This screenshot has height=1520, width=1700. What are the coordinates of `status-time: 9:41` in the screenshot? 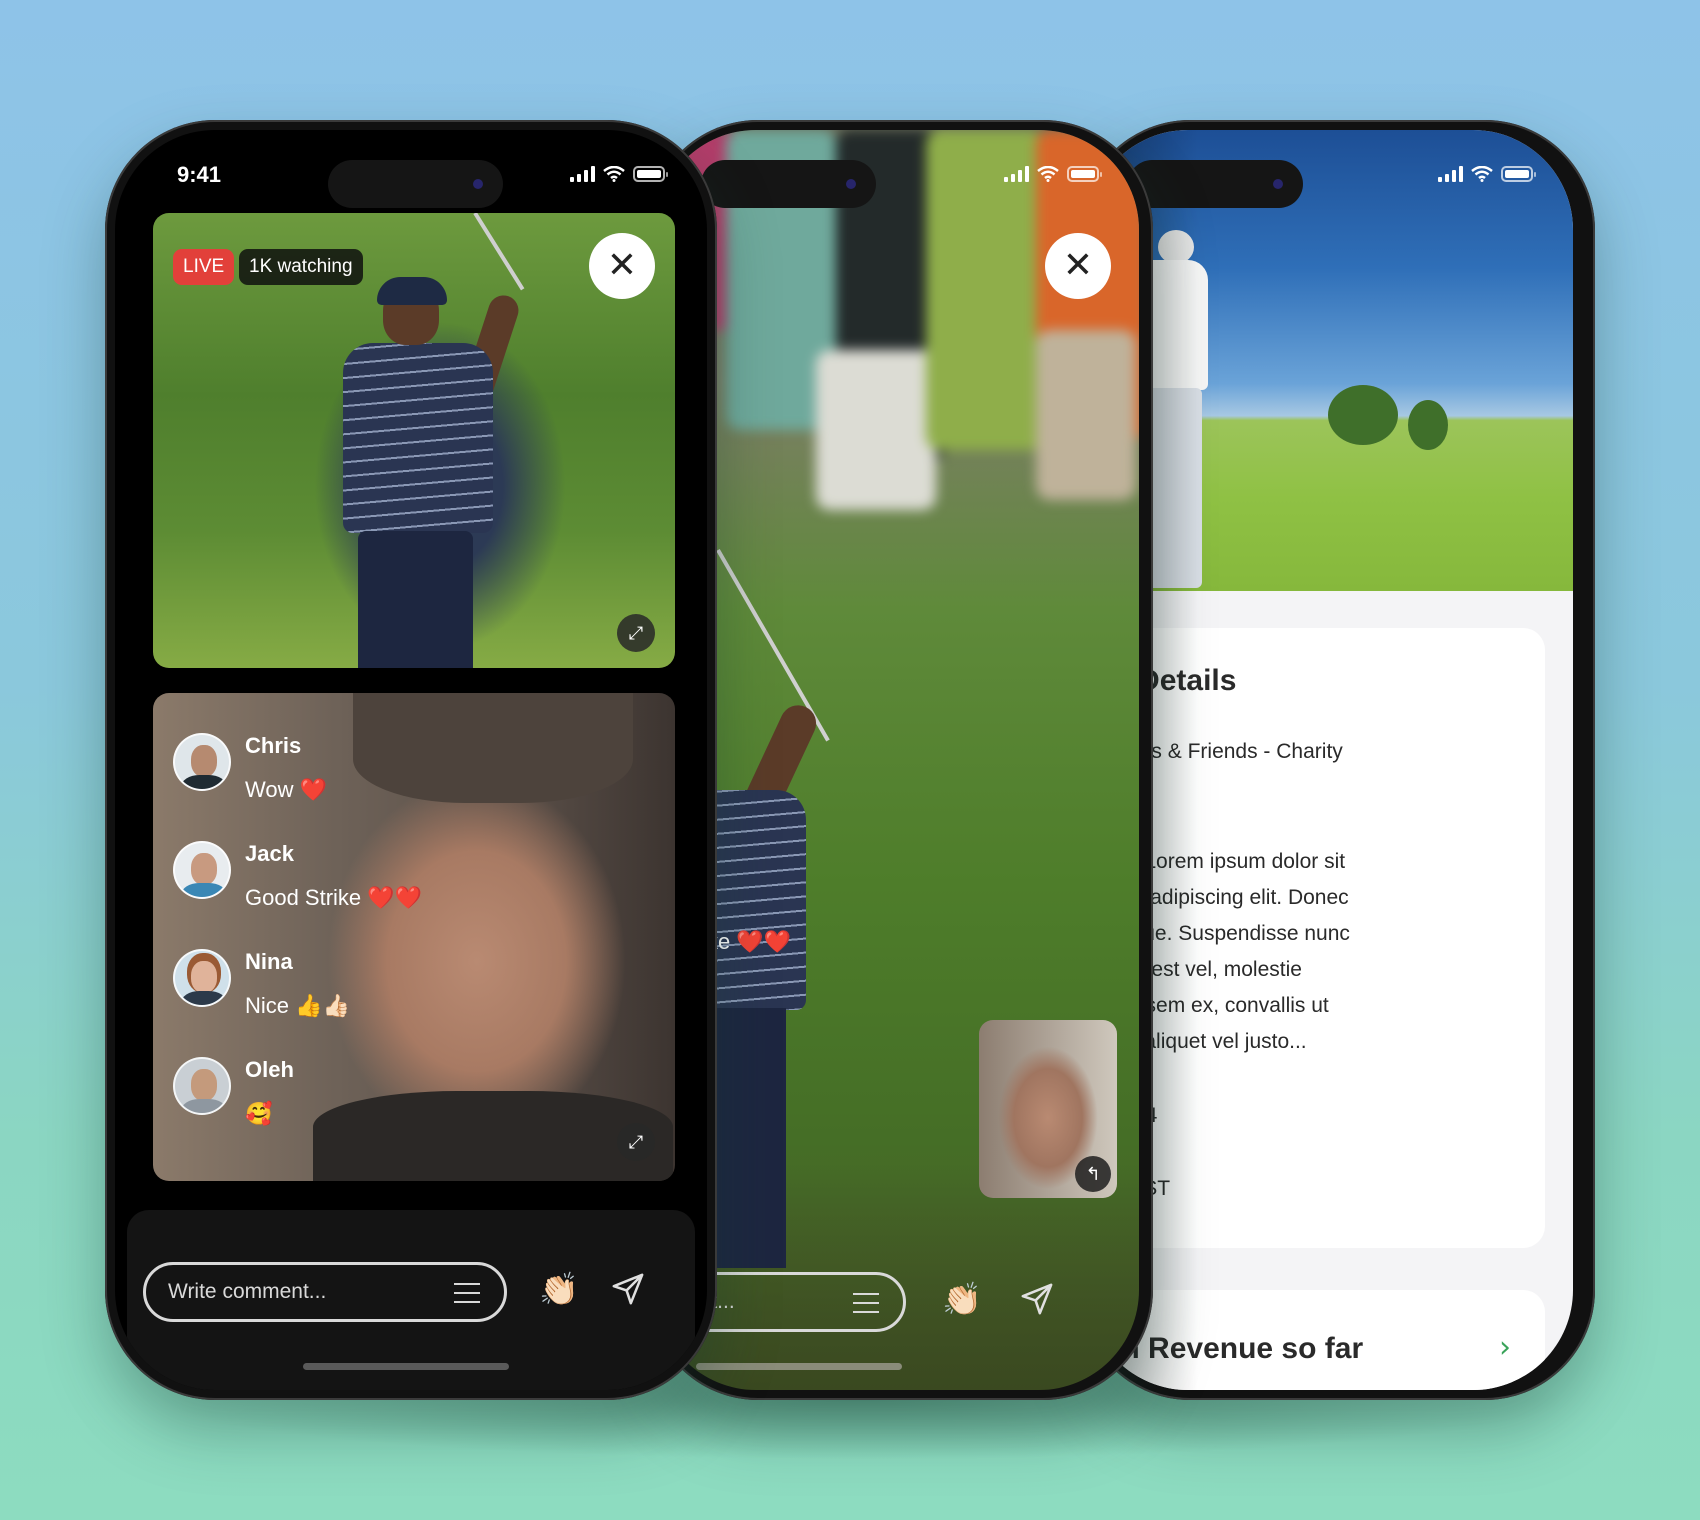 It's located at (199, 174).